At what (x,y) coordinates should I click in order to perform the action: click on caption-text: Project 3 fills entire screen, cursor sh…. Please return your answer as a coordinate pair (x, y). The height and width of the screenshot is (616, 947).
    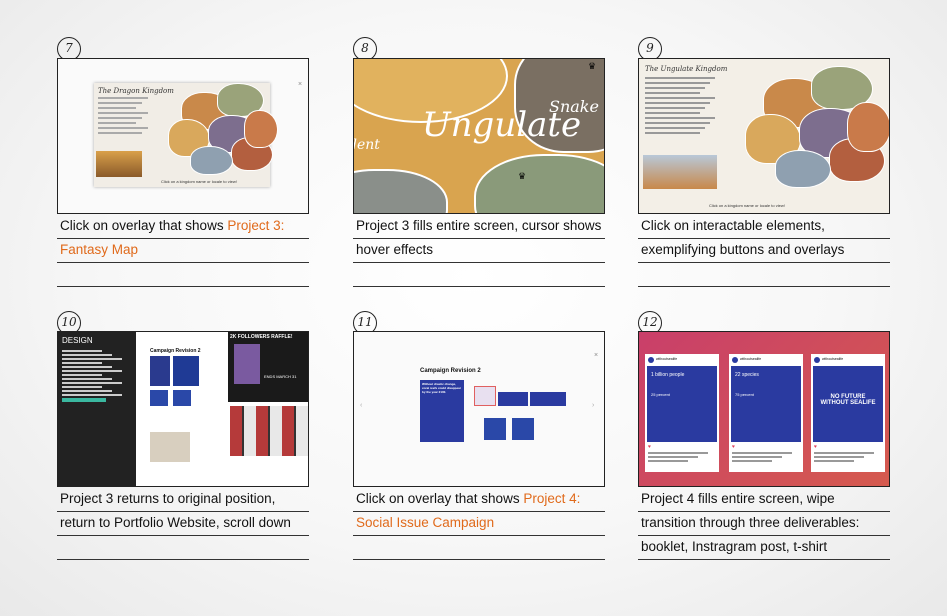
    Looking at the image, I should click on (479, 225).